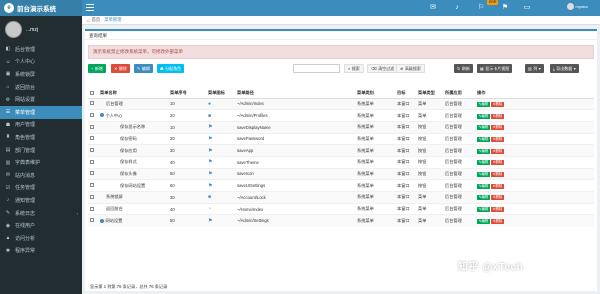 The height and width of the screenshot is (294, 600). I want to click on brand: e 前台演示系统, so click(41, 8).